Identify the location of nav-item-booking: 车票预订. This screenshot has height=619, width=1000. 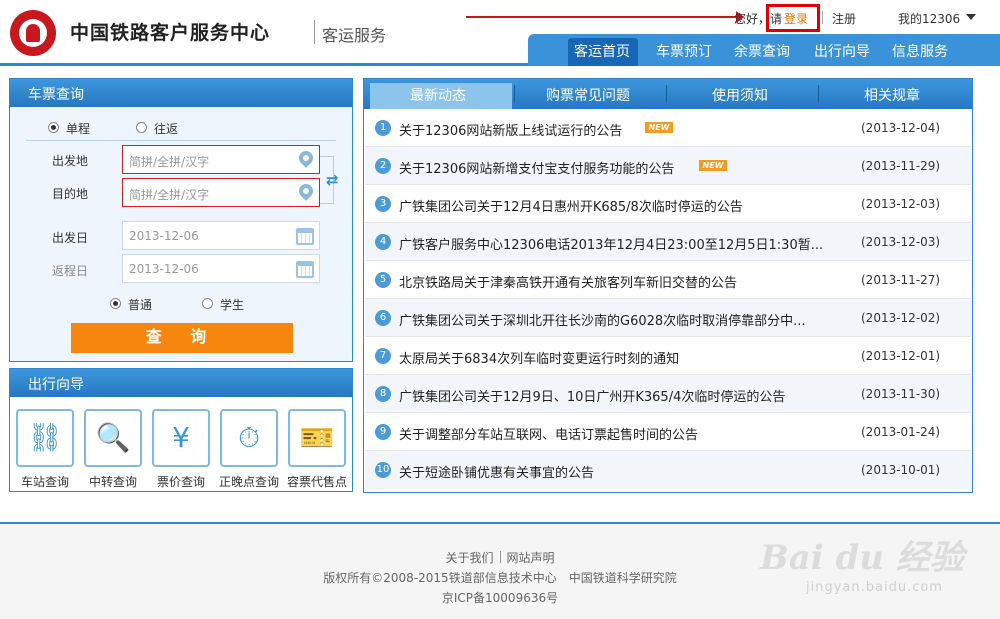
(684, 51).